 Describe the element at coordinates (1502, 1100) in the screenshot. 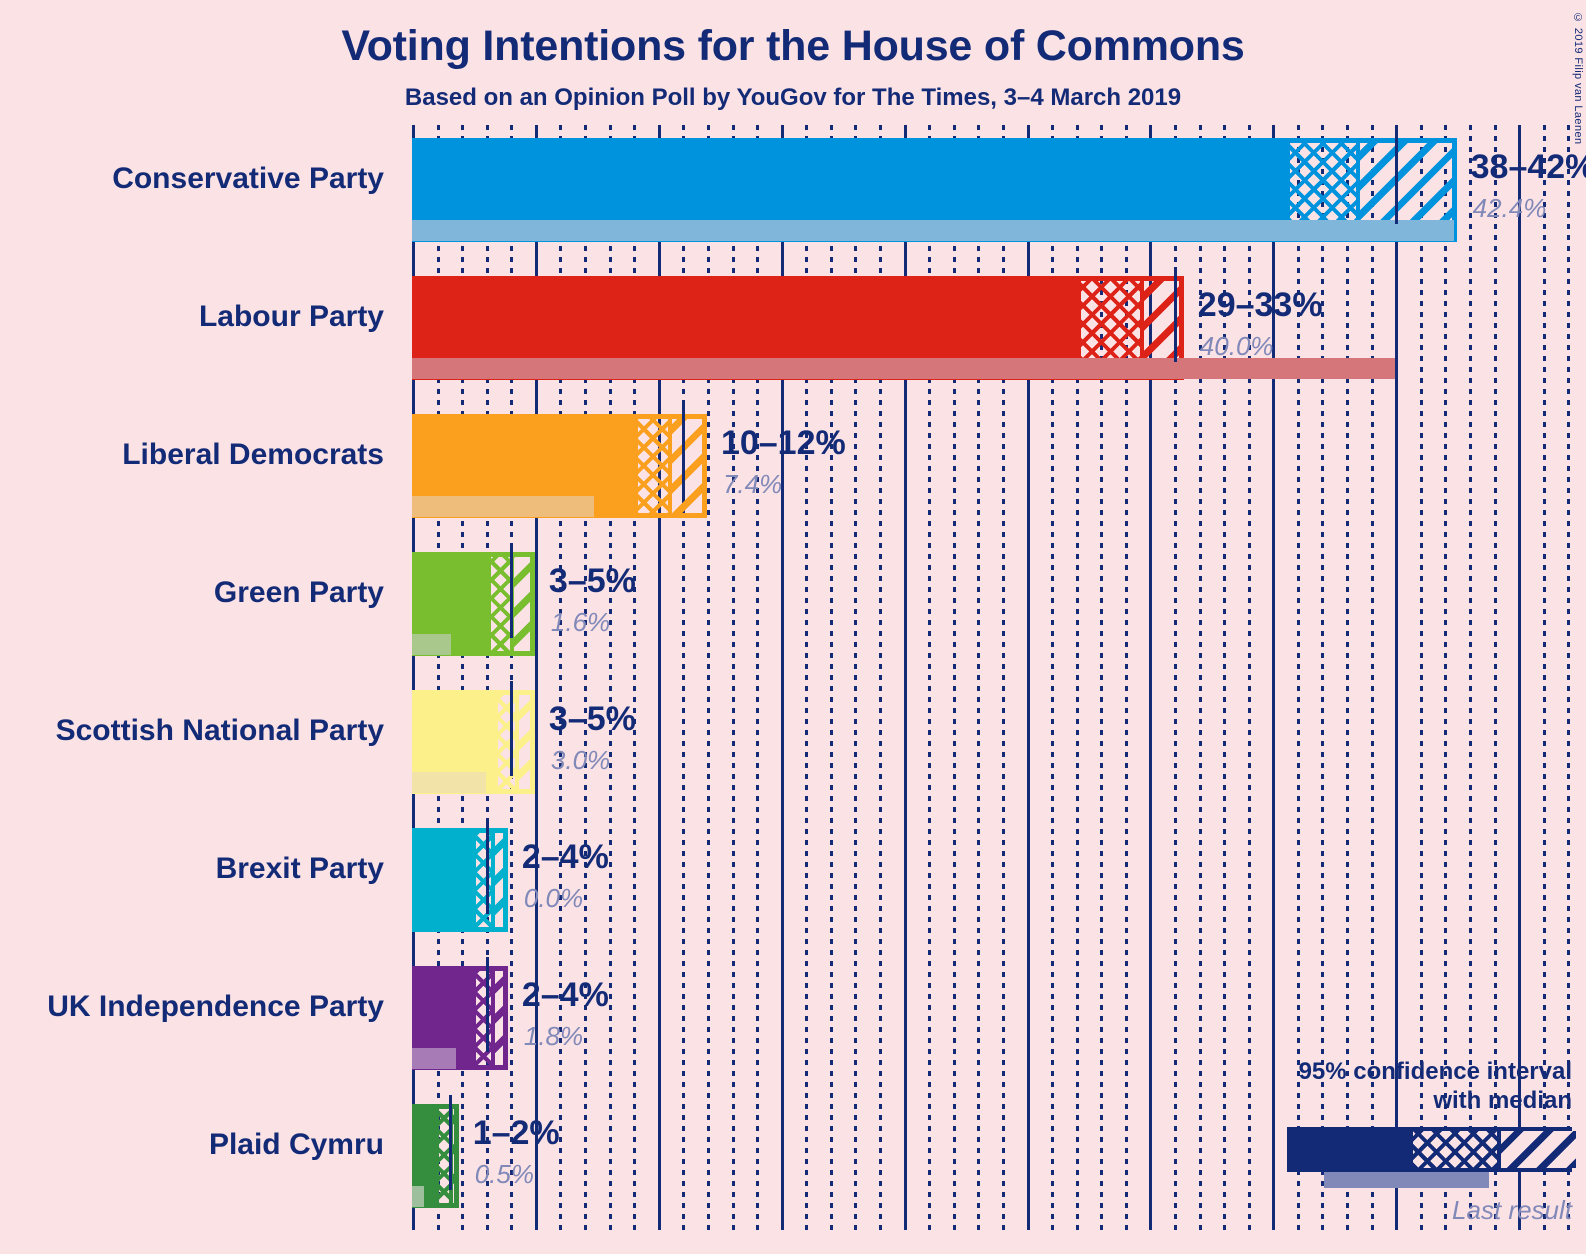

I see `legend-caption-line2: with median` at that location.